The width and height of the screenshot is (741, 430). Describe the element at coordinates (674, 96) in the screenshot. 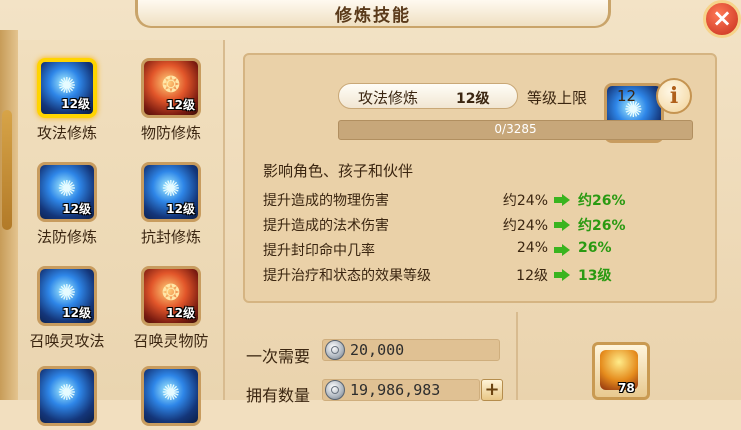

I see `info-button: i` at that location.